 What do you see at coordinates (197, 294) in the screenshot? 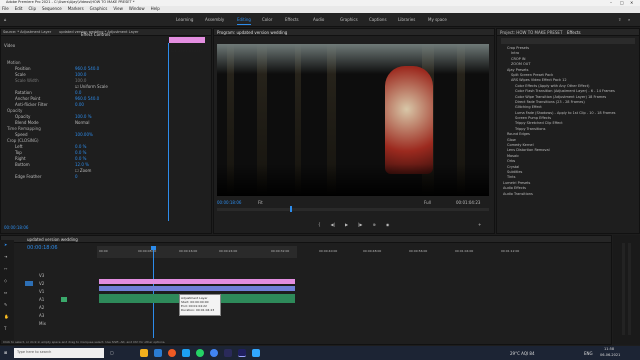
I see `video-clip: updated version wedding.mp4 [V]` at bounding box center [197, 294].